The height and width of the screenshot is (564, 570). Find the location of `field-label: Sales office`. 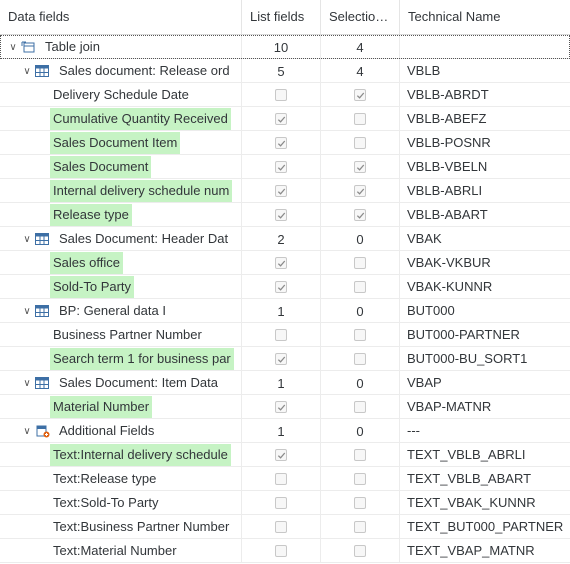

field-label: Sales office is located at coordinates (86, 263).